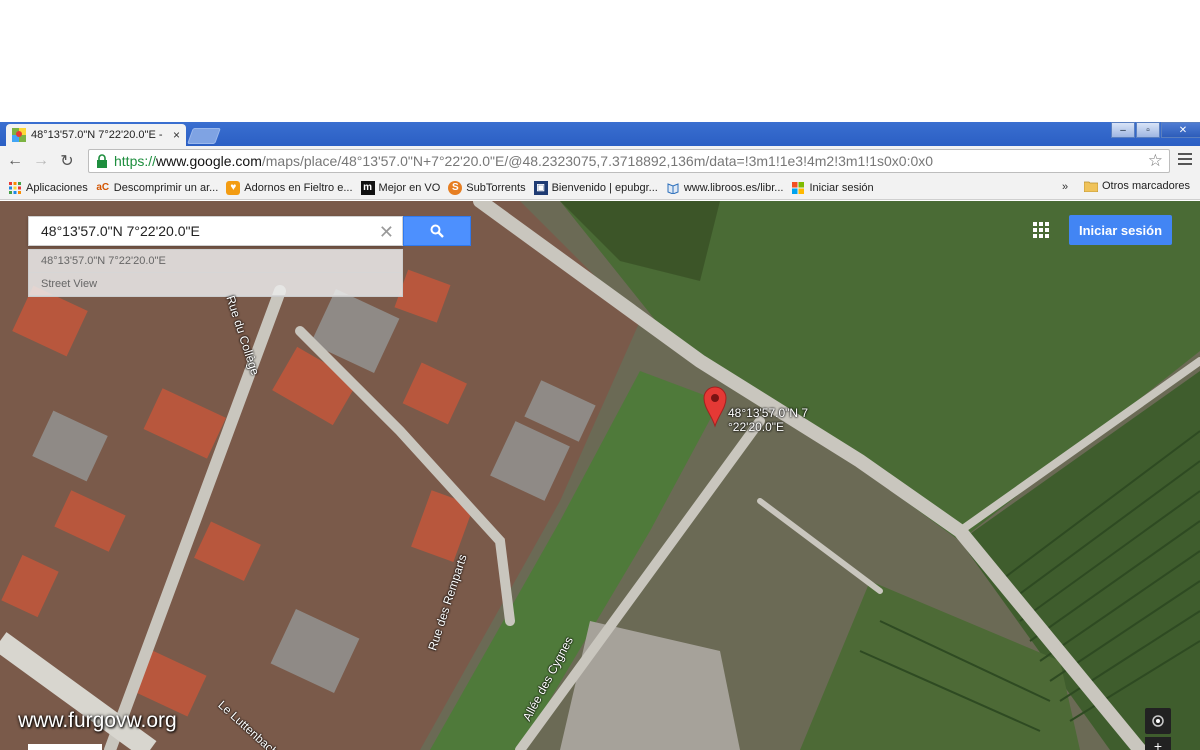 The height and width of the screenshot is (750, 1200). I want to click on bookmark-iniciar-sesion: Iniciar sesión, so click(832, 188).